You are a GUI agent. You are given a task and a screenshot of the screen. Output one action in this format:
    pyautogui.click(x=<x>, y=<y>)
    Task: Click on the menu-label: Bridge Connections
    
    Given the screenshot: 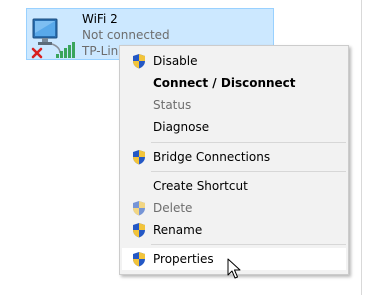 What is the action you would take?
    pyautogui.click(x=212, y=157)
    